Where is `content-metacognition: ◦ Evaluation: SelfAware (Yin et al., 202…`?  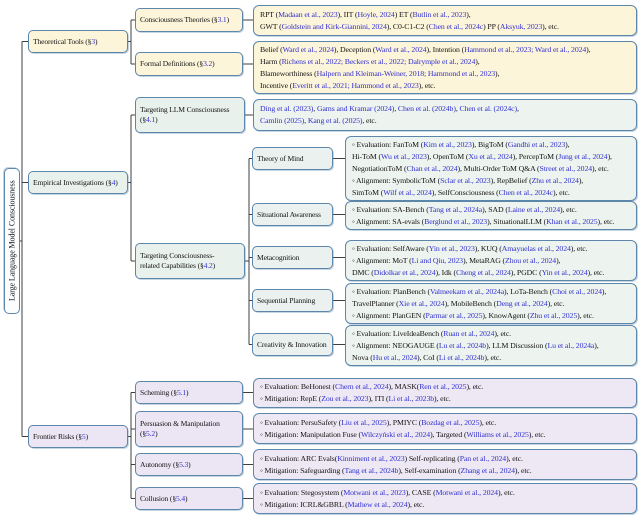 content-metacognition: ◦ Evaluation: SelfAware (Yin et al., 202… is located at coordinates (491, 260).